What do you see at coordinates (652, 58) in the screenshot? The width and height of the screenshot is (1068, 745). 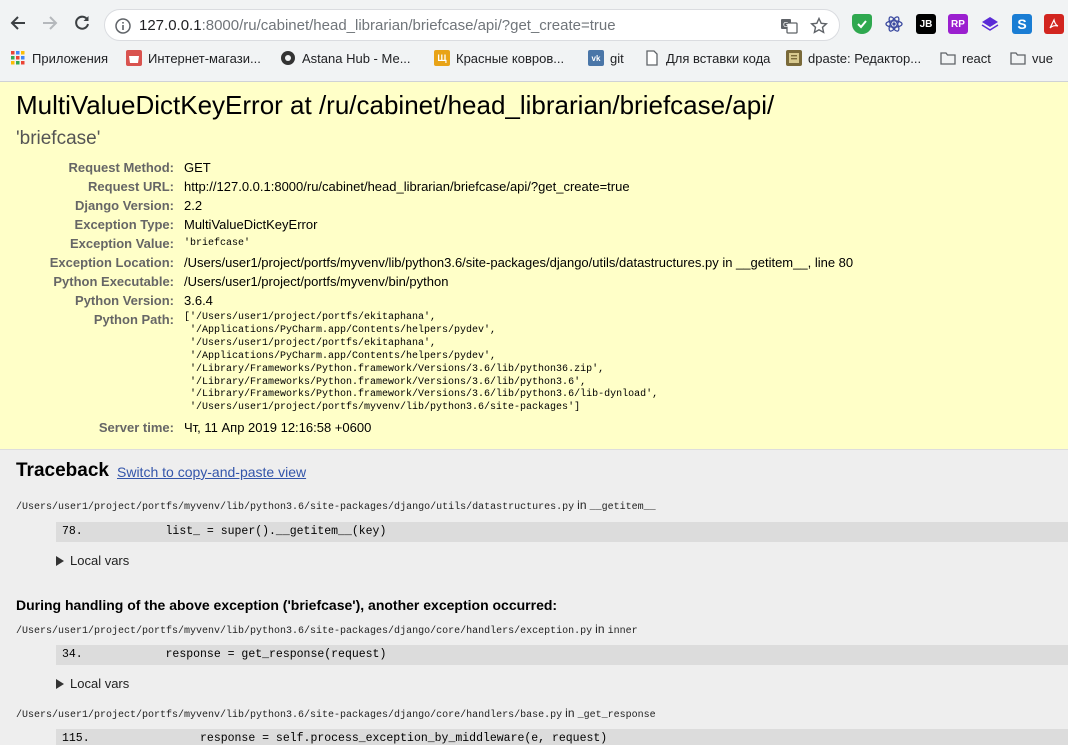 I see `page-icon` at bounding box center [652, 58].